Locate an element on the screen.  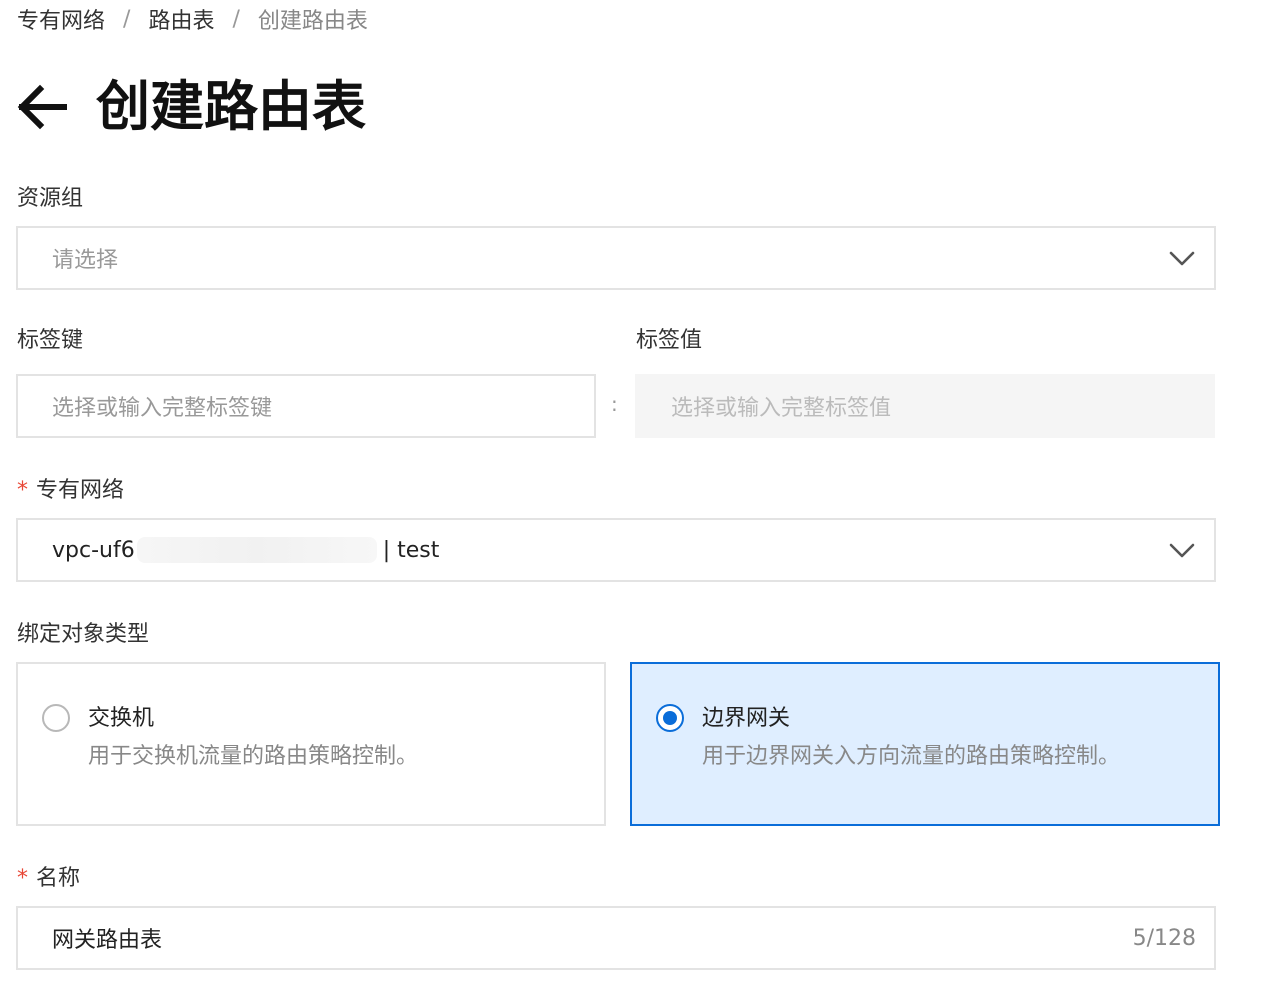
tag-value-input: 选择或输入完整标签值 is located at coordinates (925, 406).